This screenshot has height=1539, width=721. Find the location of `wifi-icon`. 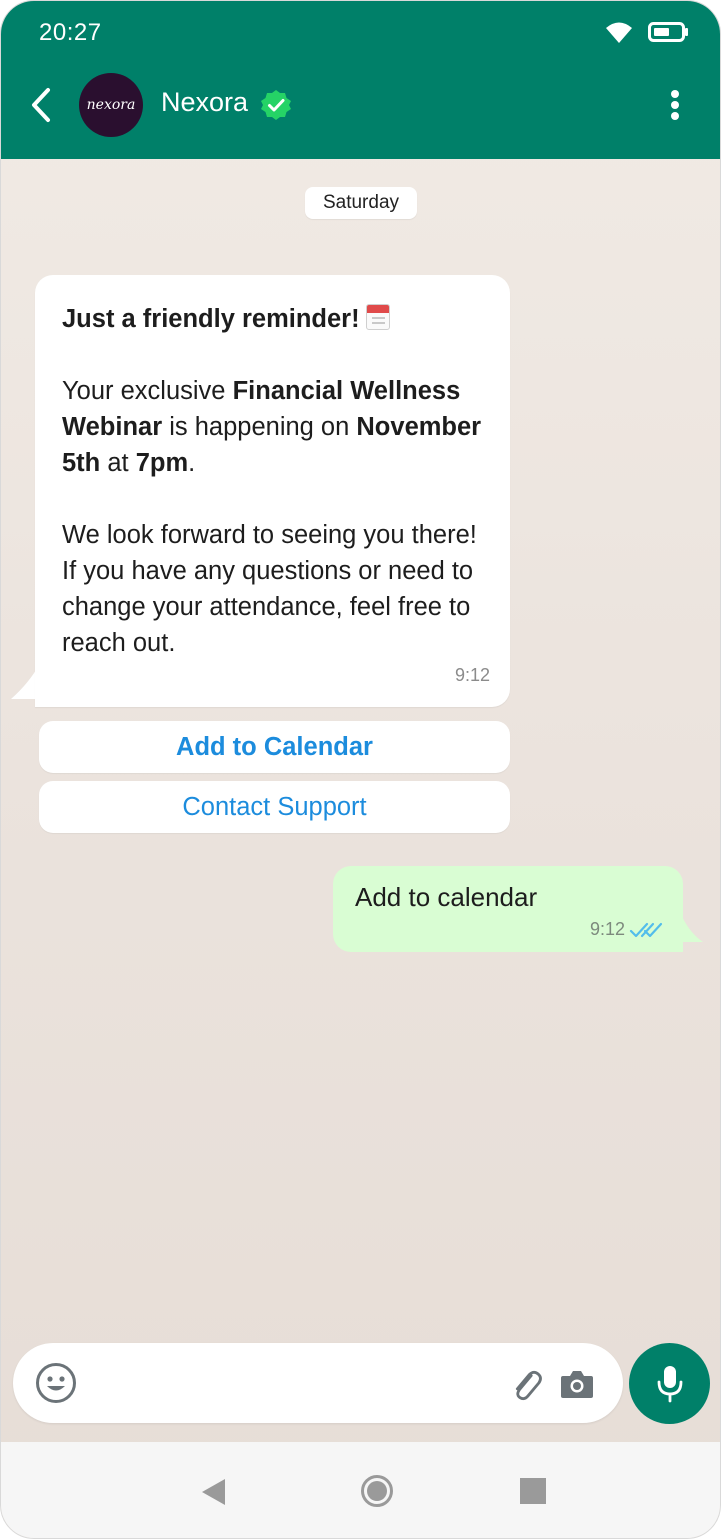

wifi-icon is located at coordinates (619, 32).